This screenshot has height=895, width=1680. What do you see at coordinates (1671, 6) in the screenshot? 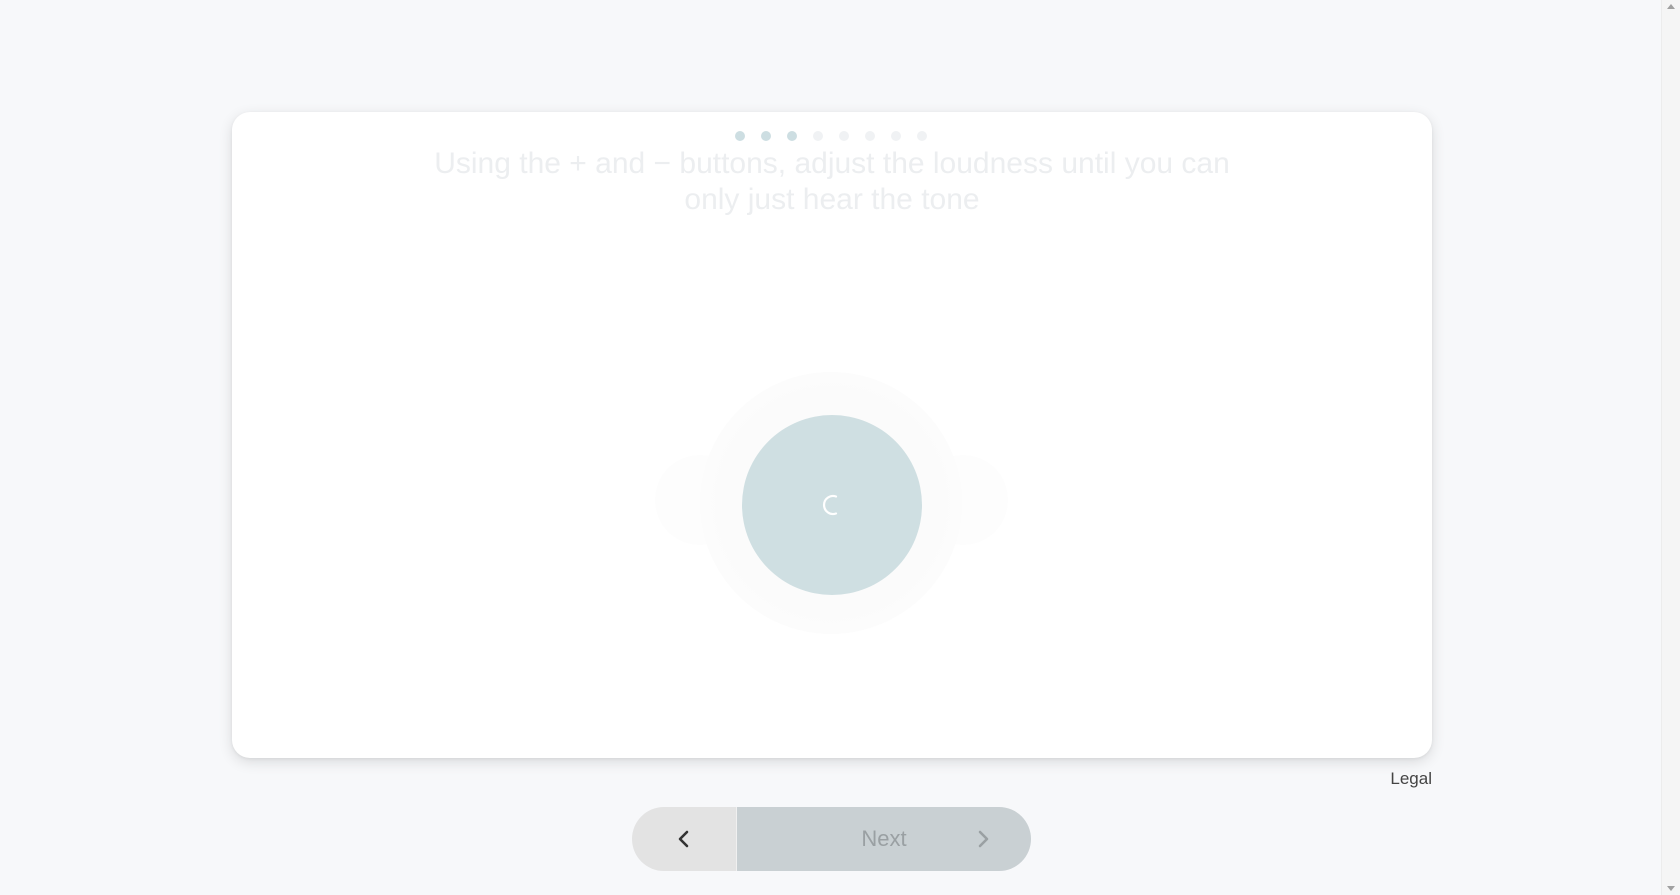
I see `scroll-up-icon` at bounding box center [1671, 6].